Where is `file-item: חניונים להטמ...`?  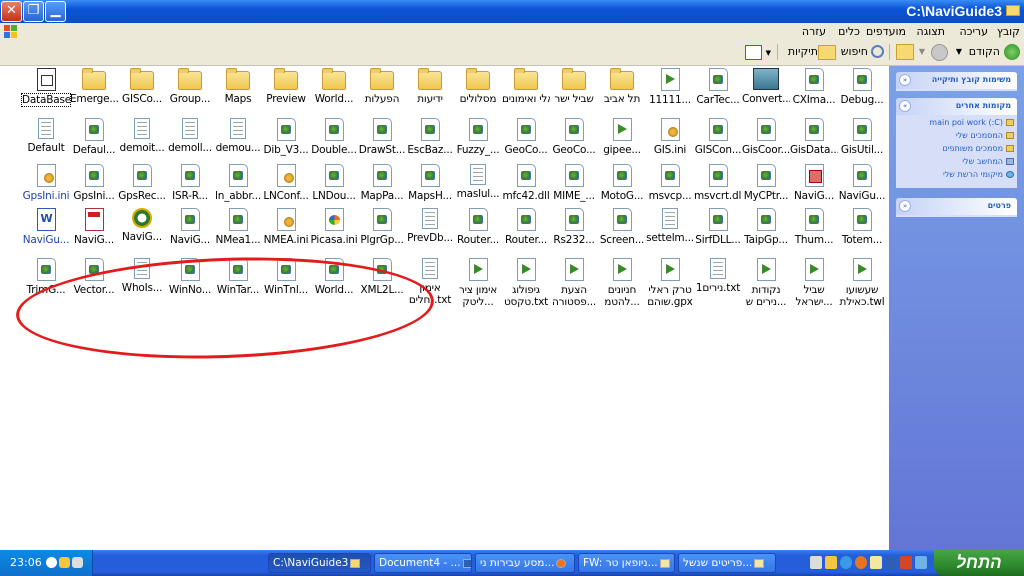 file-item: חניונים להטמ... is located at coordinates (622, 283).